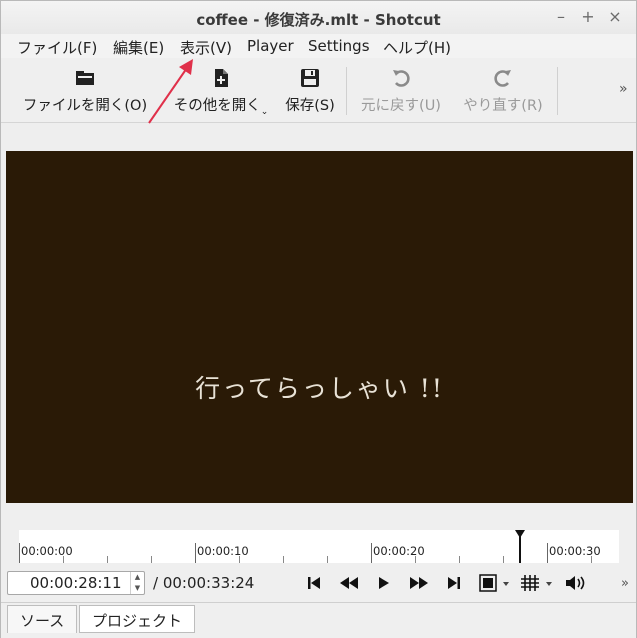 The height and width of the screenshot is (638, 637). What do you see at coordinates (319, 388) in the screenshot?
I see `video-subtitle: 行ってらっしゃい !!` at bounding box center [319, 388].